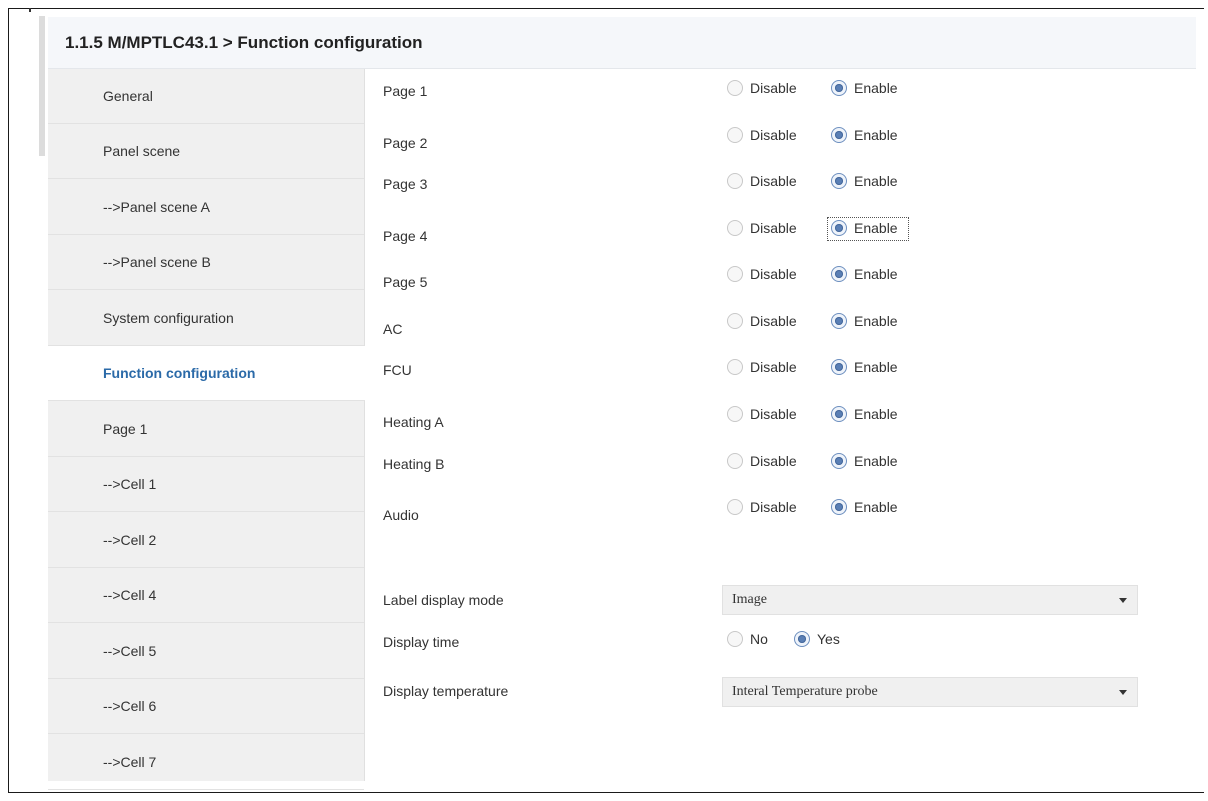 This screenshot has height=801, width=1208. Describe the element at coordinates (142, 151) in the screenshot. I see `sidebar-item-label: Panel scene` at that location.